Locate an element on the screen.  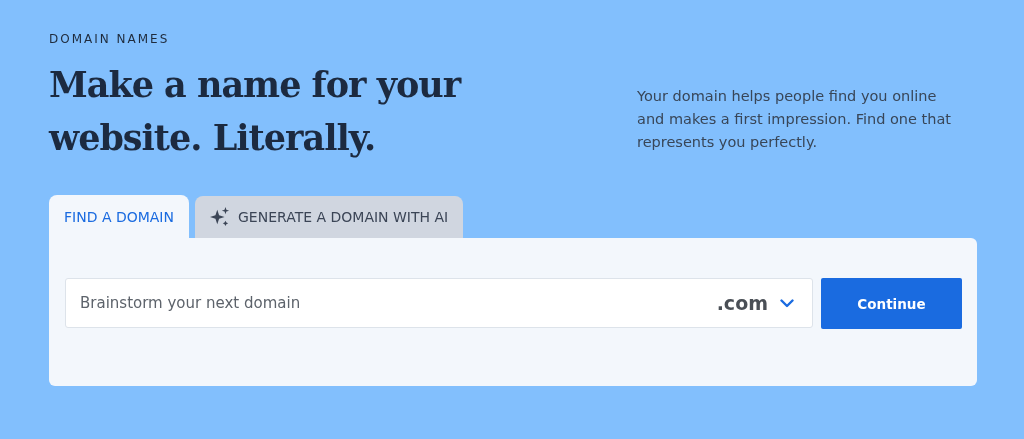
sparkle-icon is located at coordinates (220, 217).